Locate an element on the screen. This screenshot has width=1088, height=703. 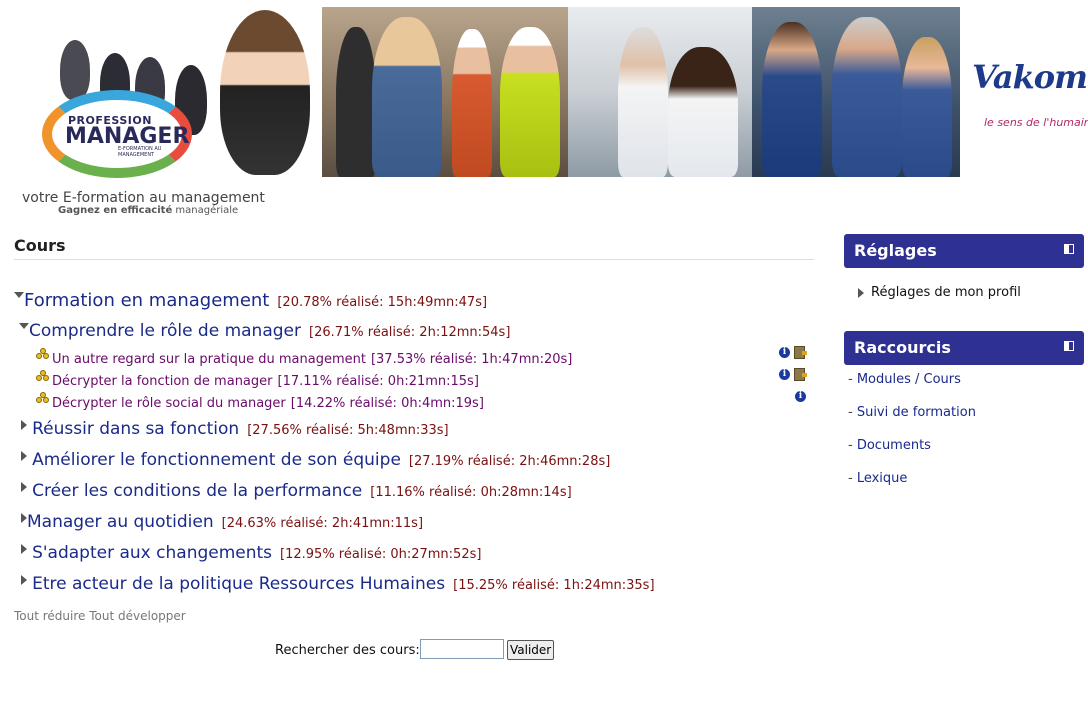
shortcut-label: Modules / Cours is located at coordinates (908, 379).